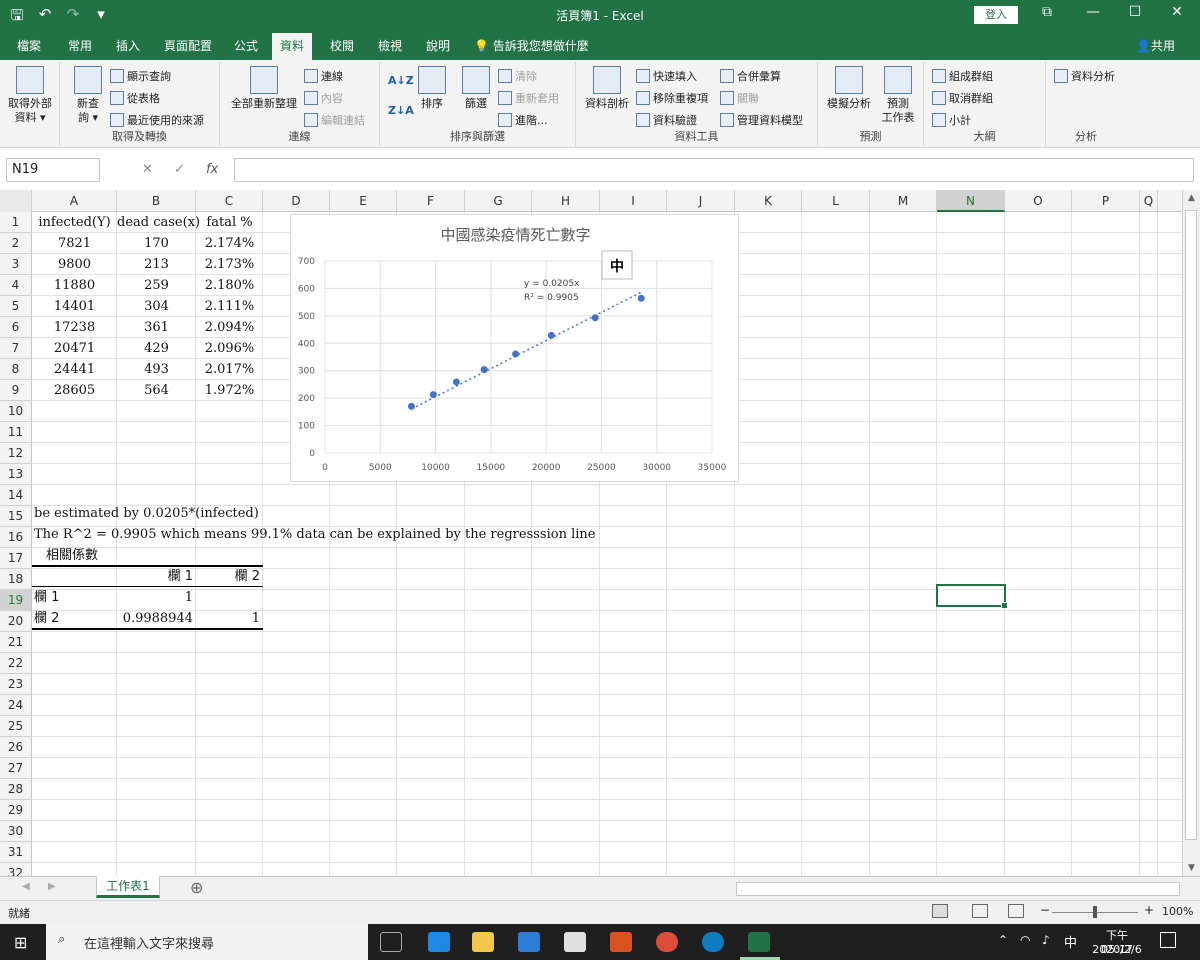 The width and height of the screenshot is (1200, 960). What do you see at coordinates (16, 621) in the screenshot?
I see `row-header-20: 20` at bounding box center [16, 621].